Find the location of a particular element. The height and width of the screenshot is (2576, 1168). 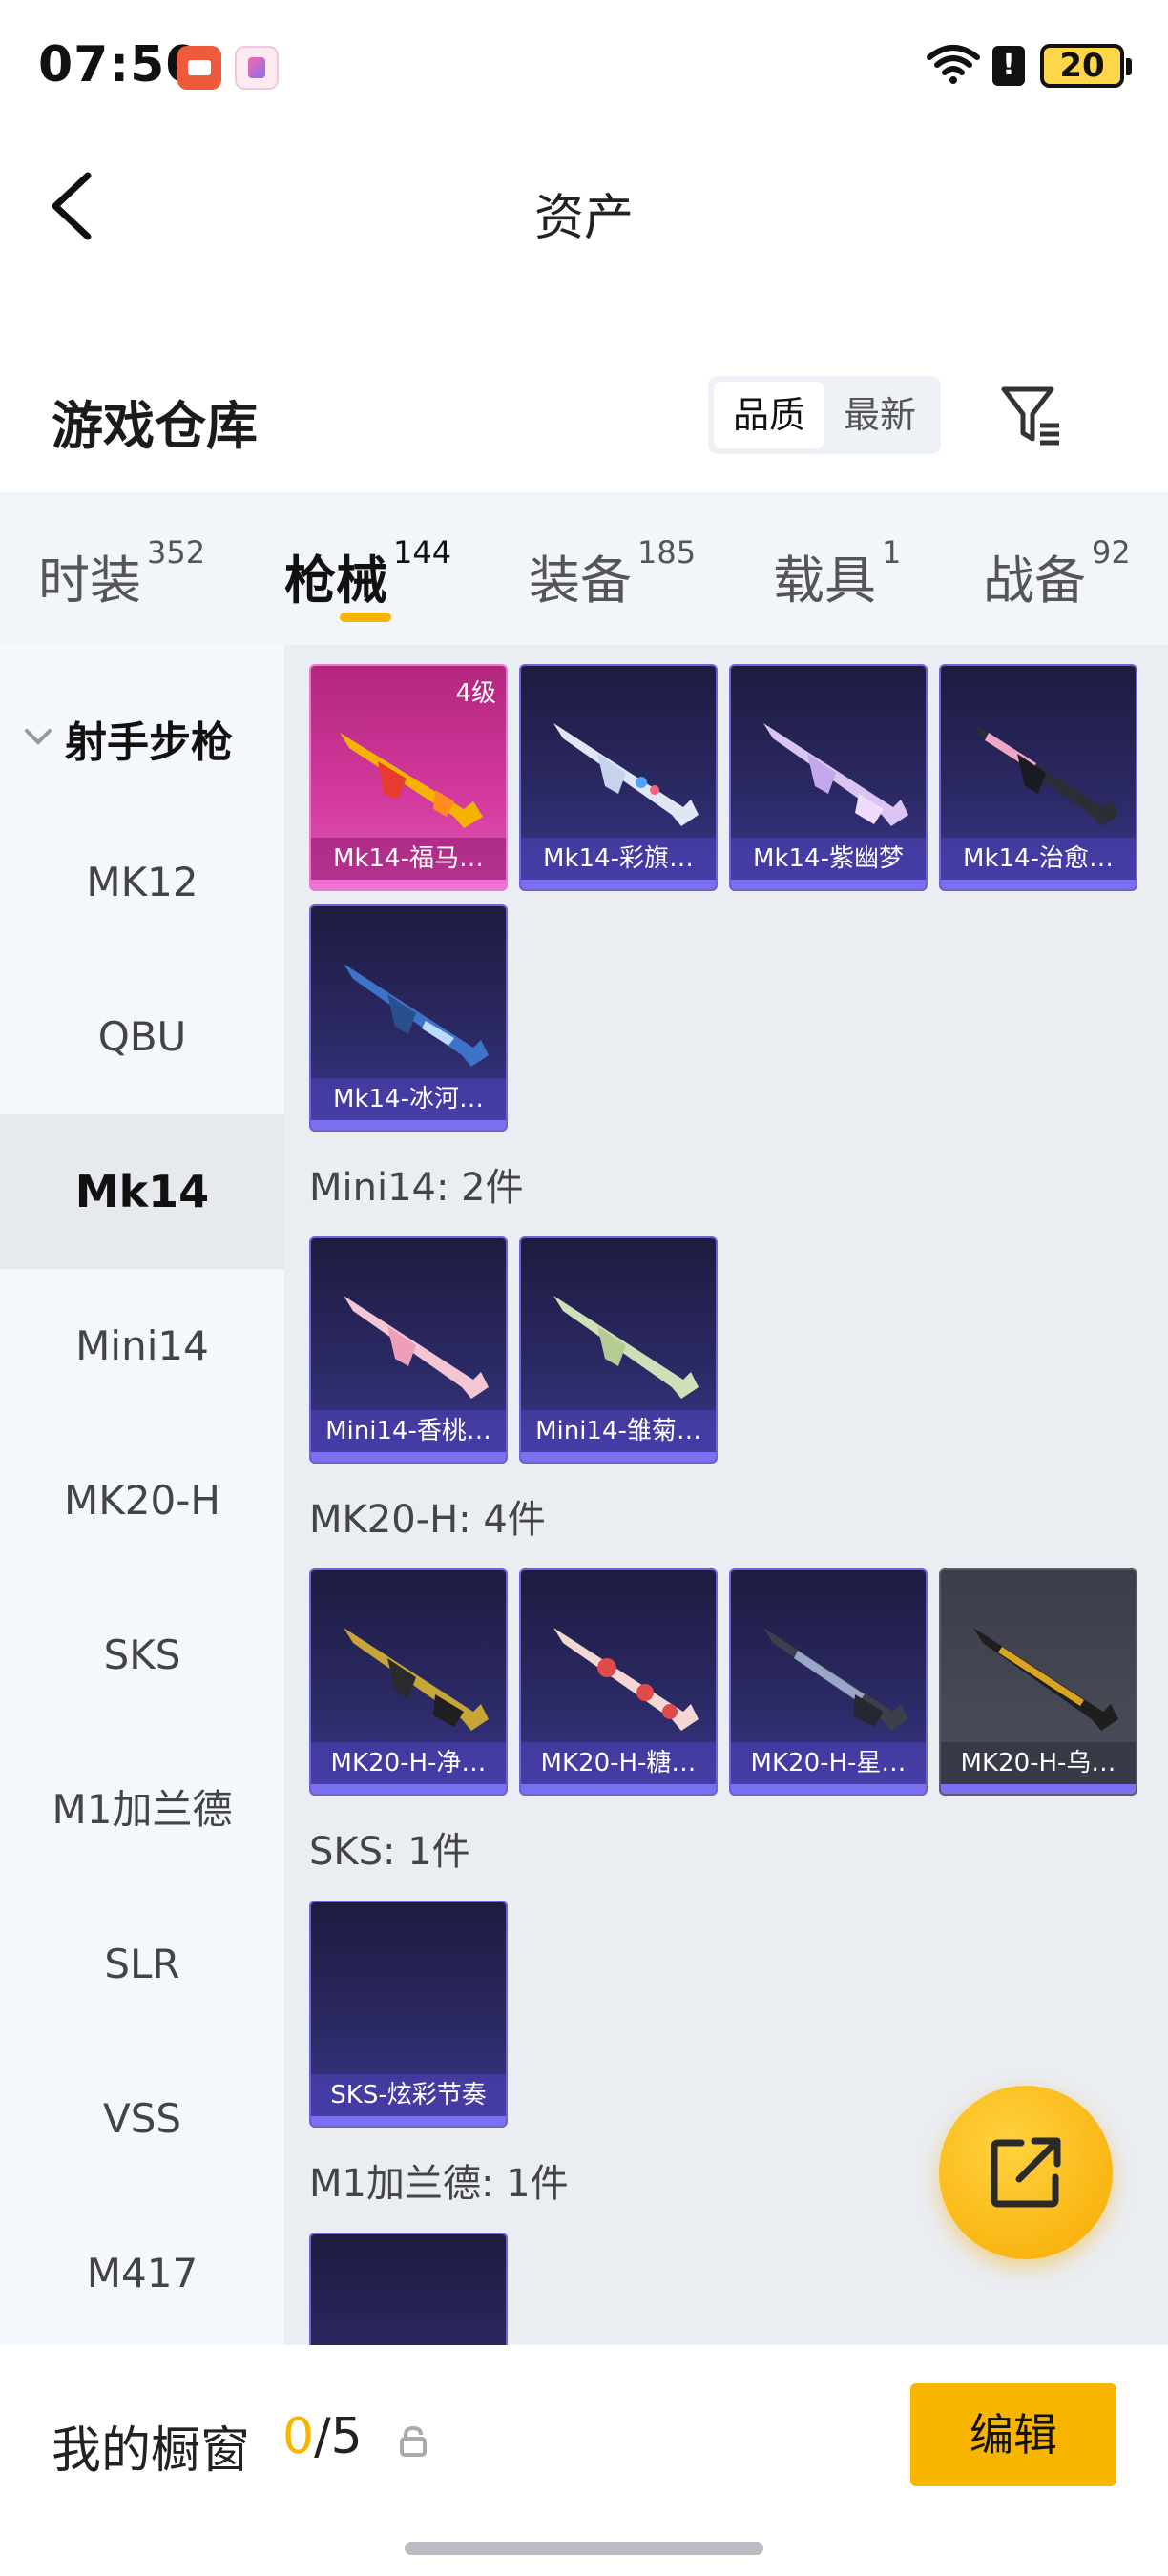

home-indicator is located at coordinates (584, 2548).